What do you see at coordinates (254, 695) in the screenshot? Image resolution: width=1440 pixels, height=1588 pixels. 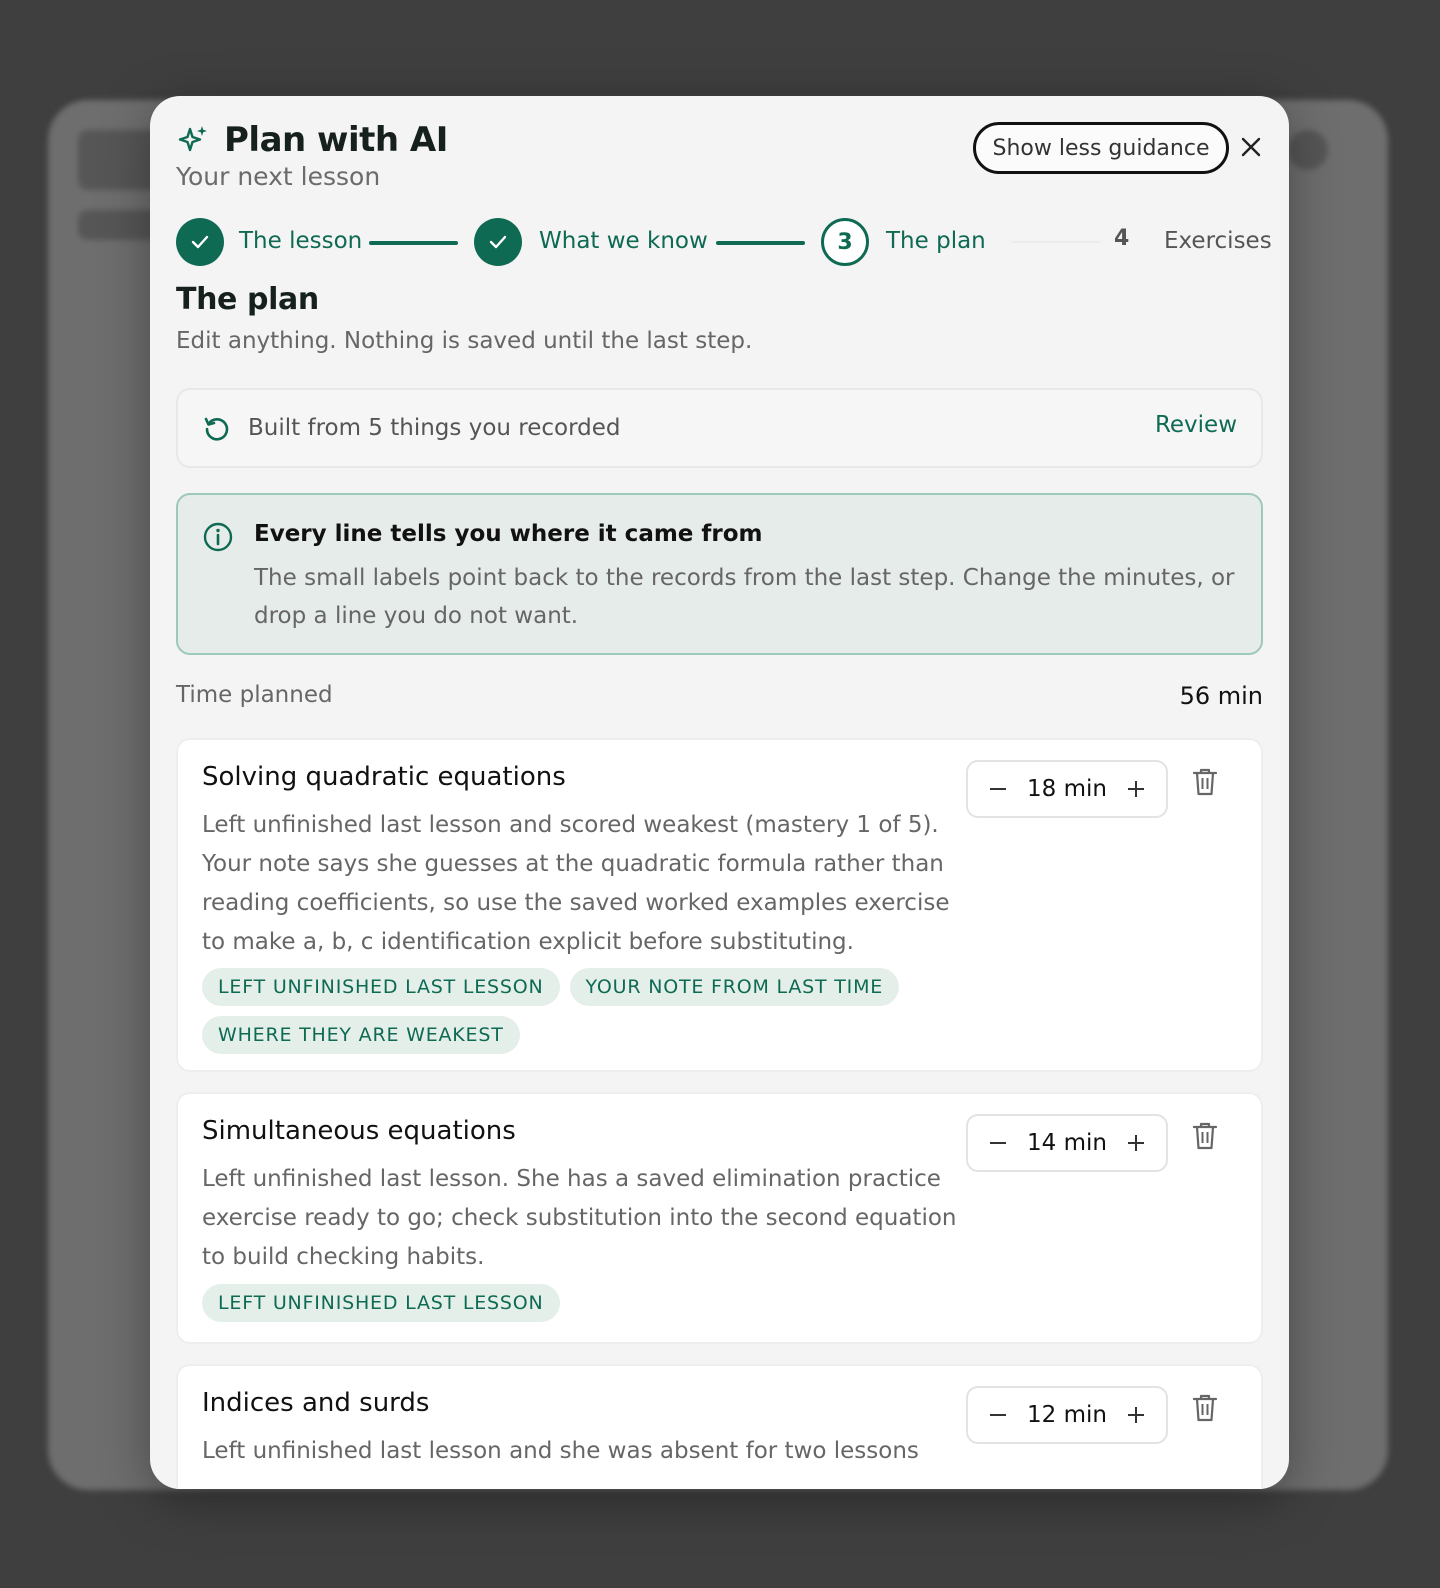 I see `time-planned-label: Time planned` at bounding box center [254, 695].